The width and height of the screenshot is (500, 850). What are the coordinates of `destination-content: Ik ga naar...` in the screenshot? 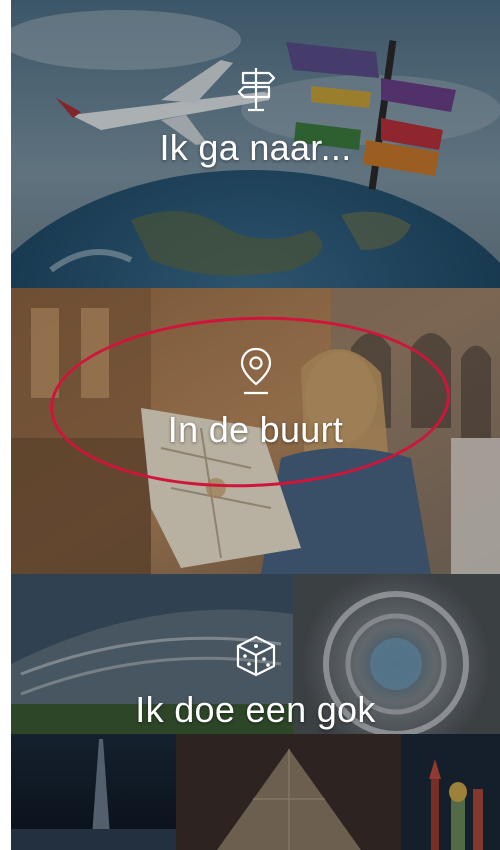 It's located at (255, 117).